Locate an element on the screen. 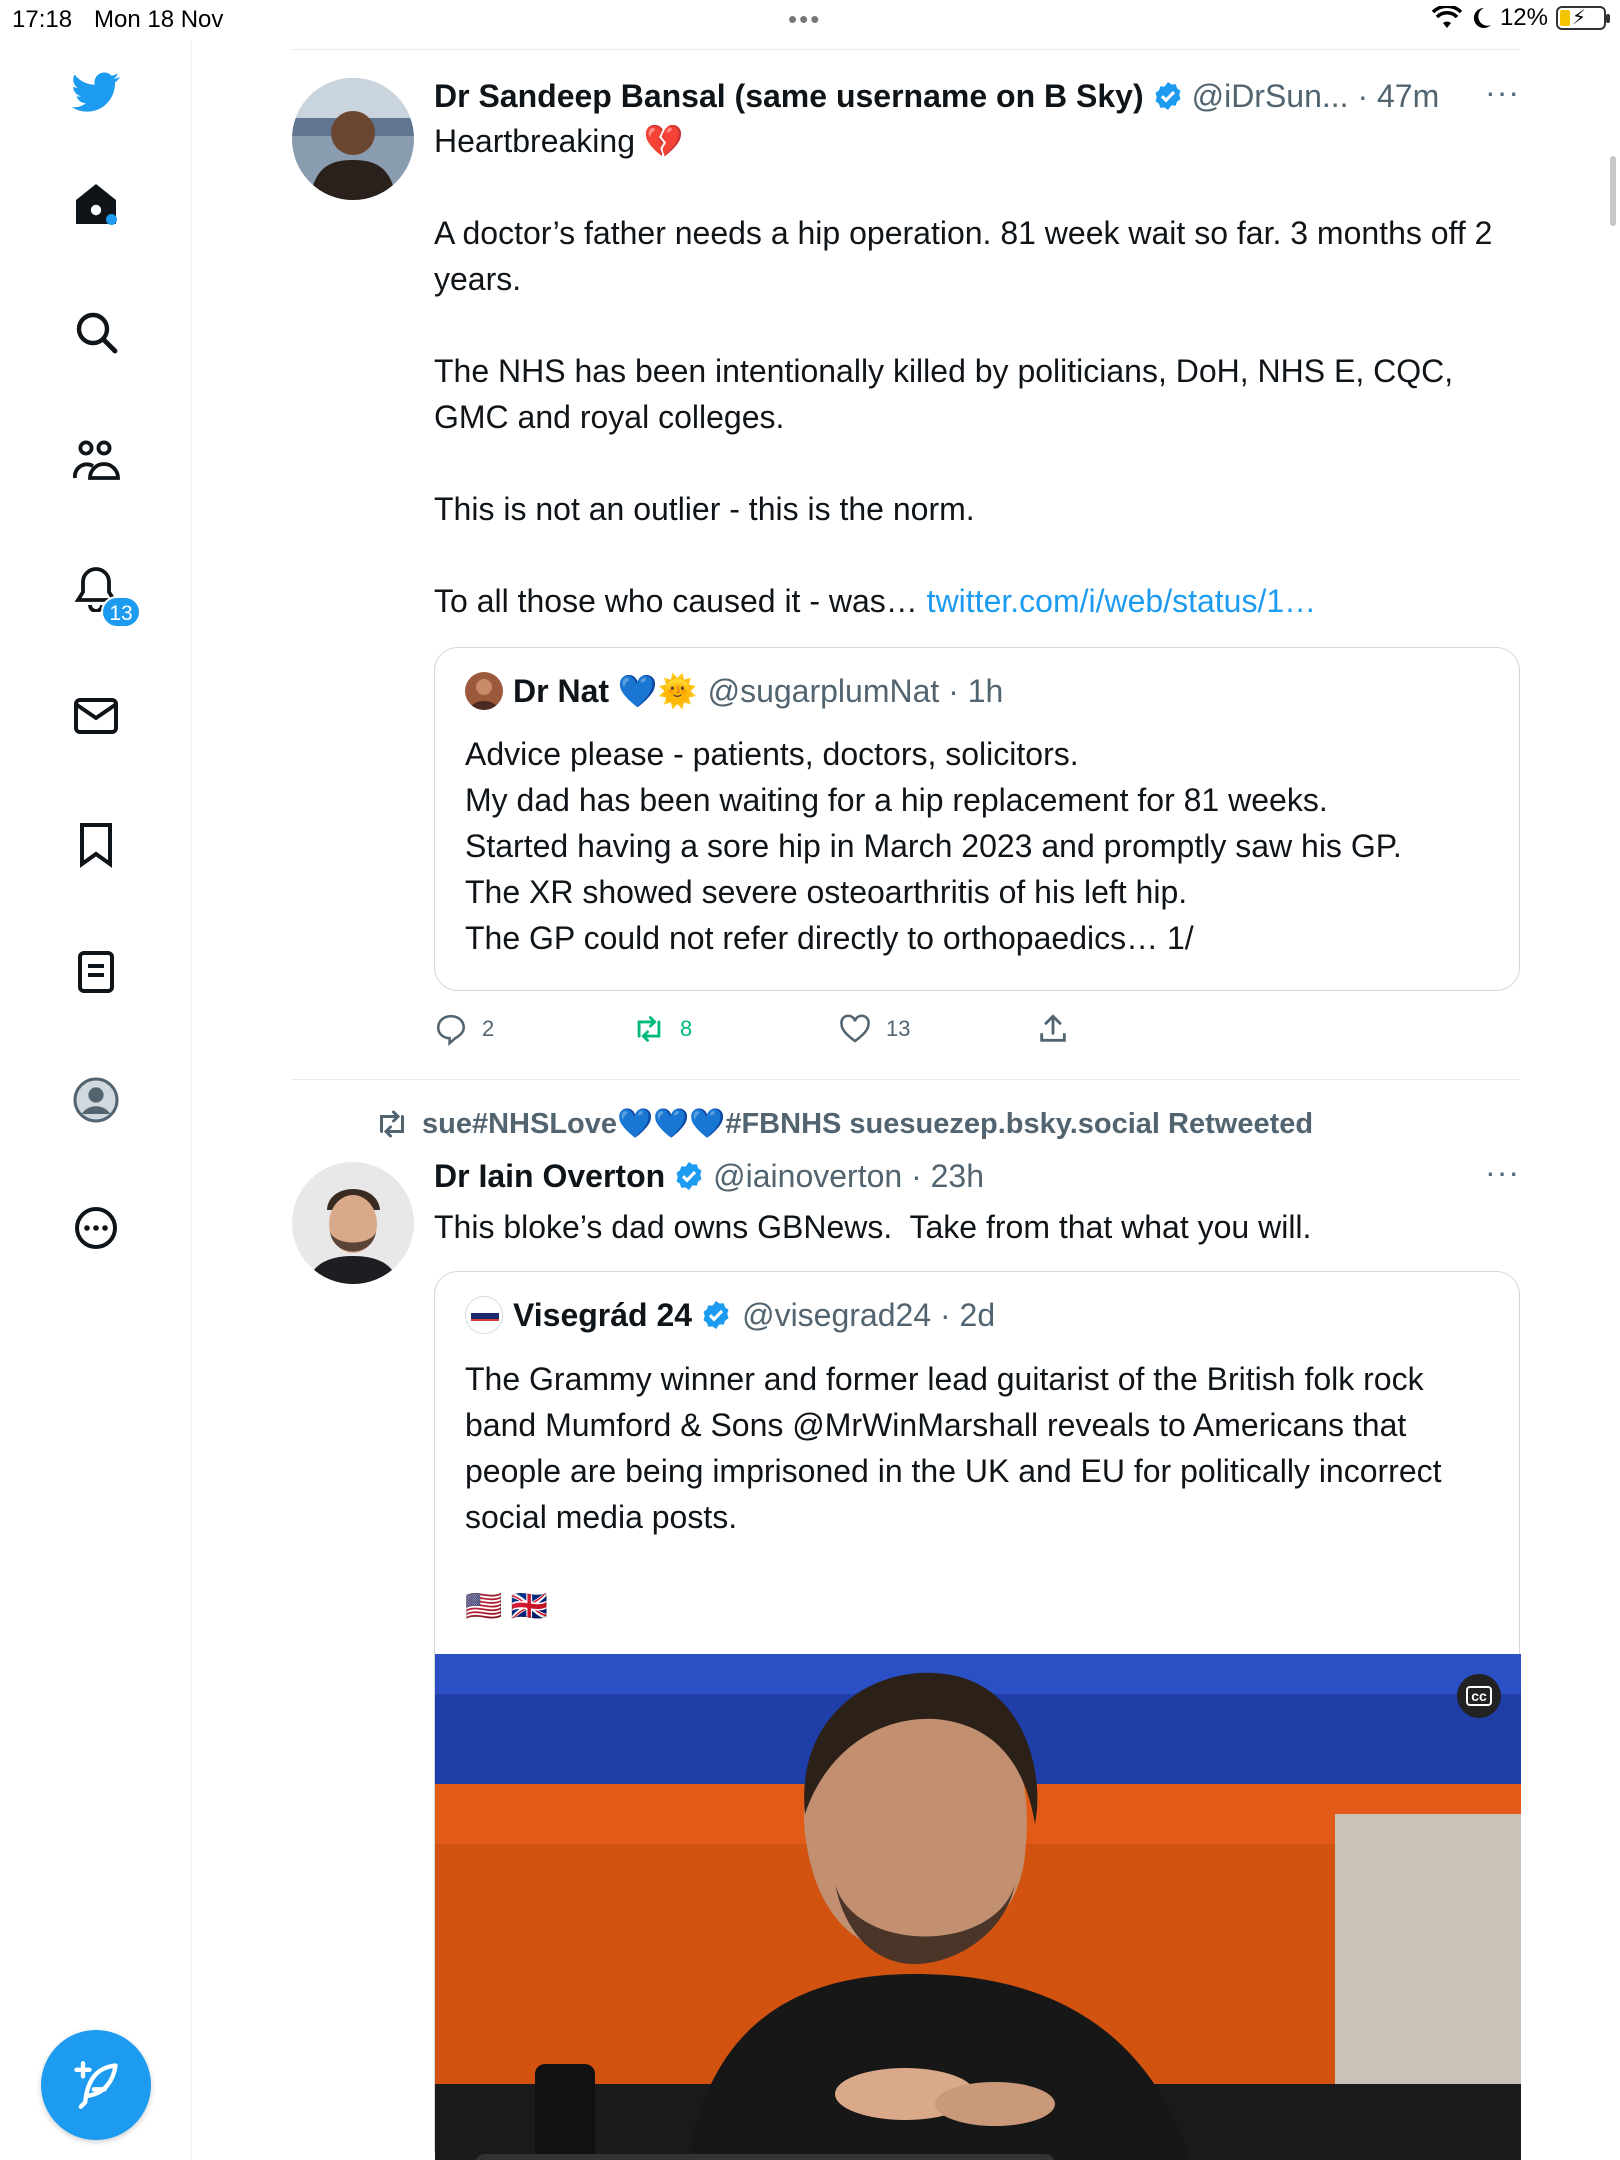 The width and height of the screenshot is (1620, 2160). reply-count: 2 is located at coordinates (488, 1028).